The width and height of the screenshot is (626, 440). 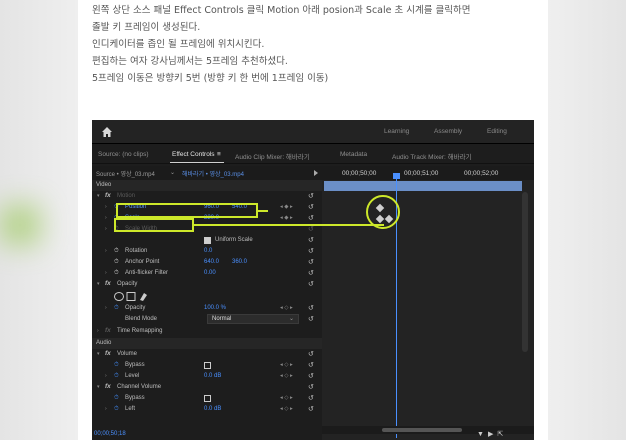 What do you see at coordinates (239, 262) in the screenshot?
I see `anchor-y-value: 360.0` at bounding box center [239, 262].